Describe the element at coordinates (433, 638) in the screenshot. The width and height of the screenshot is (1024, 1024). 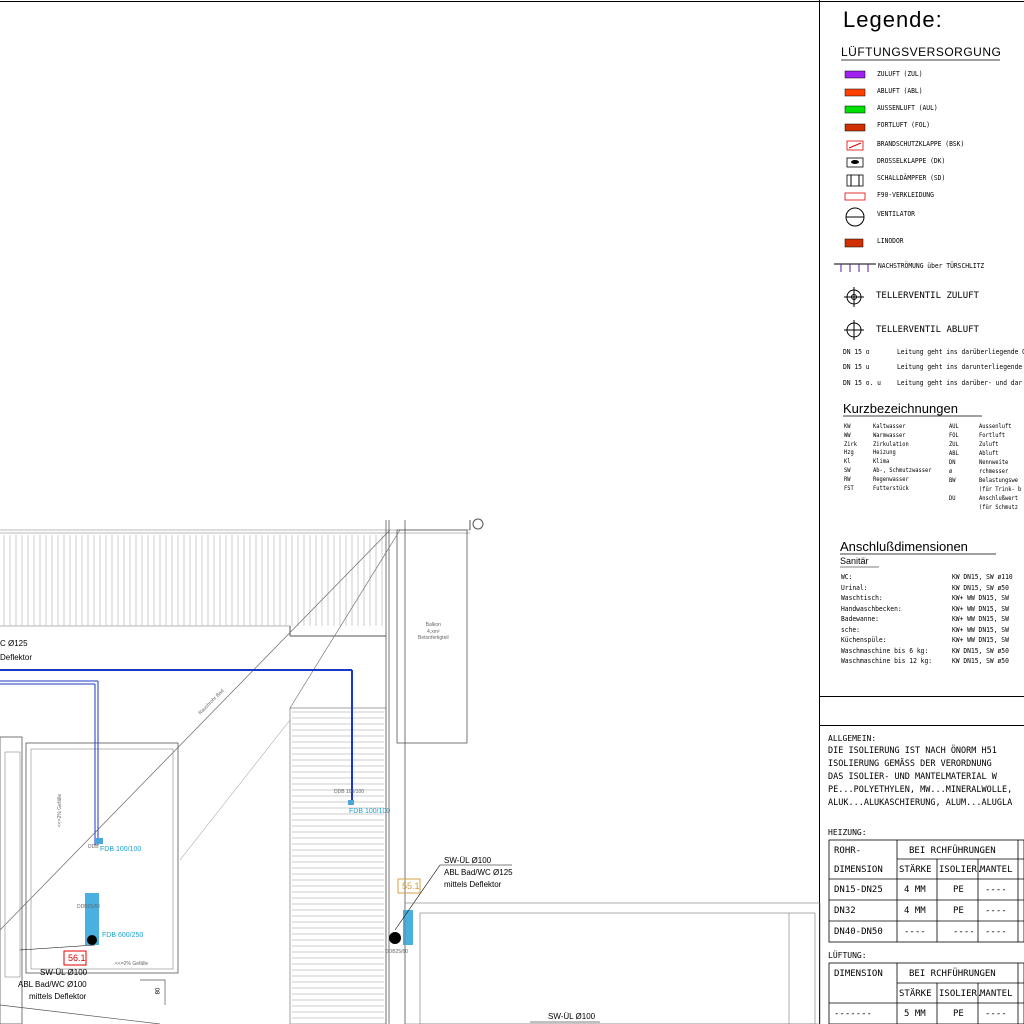
I see `balcony-material: Betonfertigteil` at that location.